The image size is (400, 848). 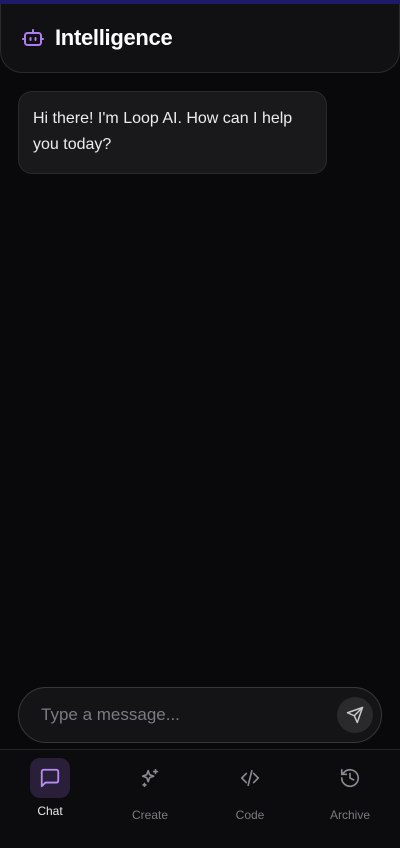 I want to click on nav-item-archive: Archive, so click(x=350, y=799).